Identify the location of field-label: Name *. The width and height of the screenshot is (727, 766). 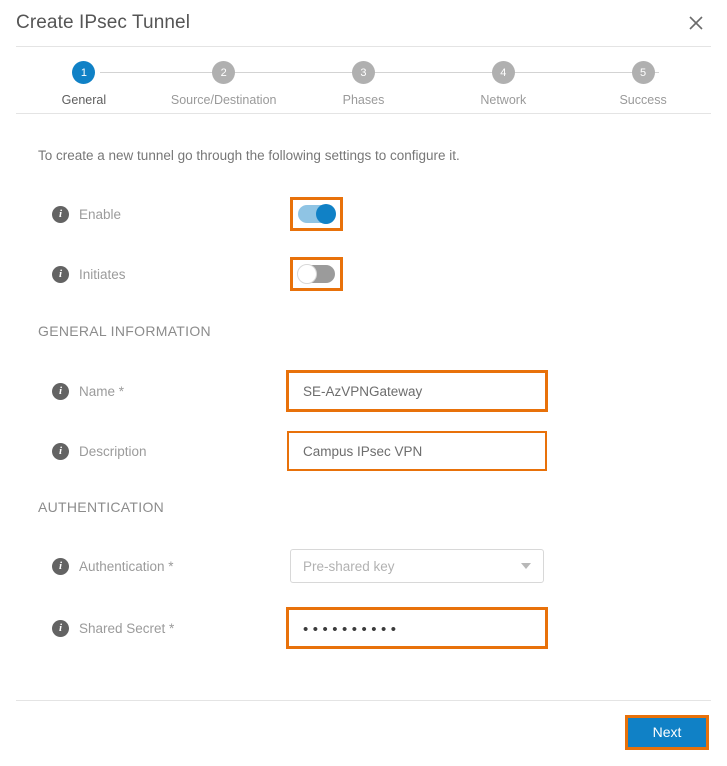
(102, 391).